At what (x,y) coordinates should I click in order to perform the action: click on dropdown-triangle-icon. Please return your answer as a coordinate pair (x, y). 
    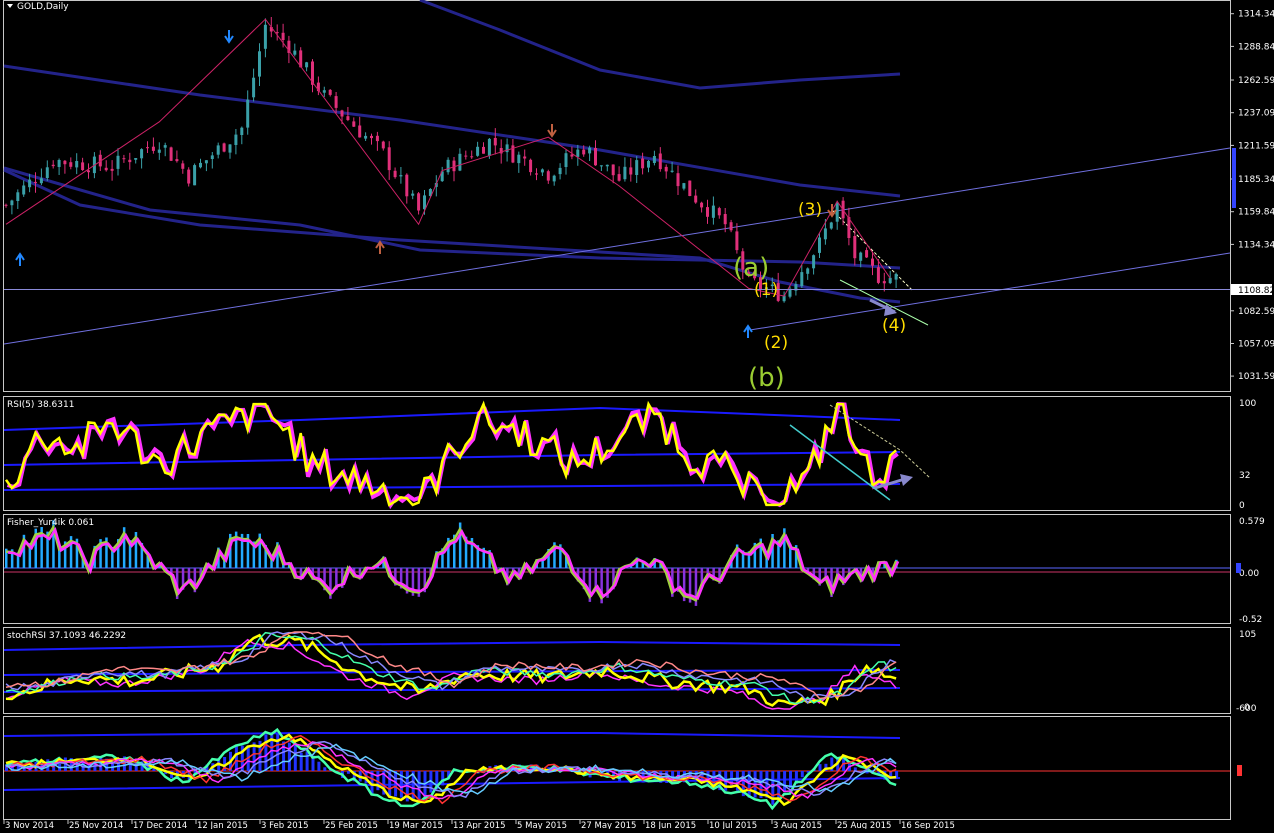
    Looking at the image, I should click on (10, 6).